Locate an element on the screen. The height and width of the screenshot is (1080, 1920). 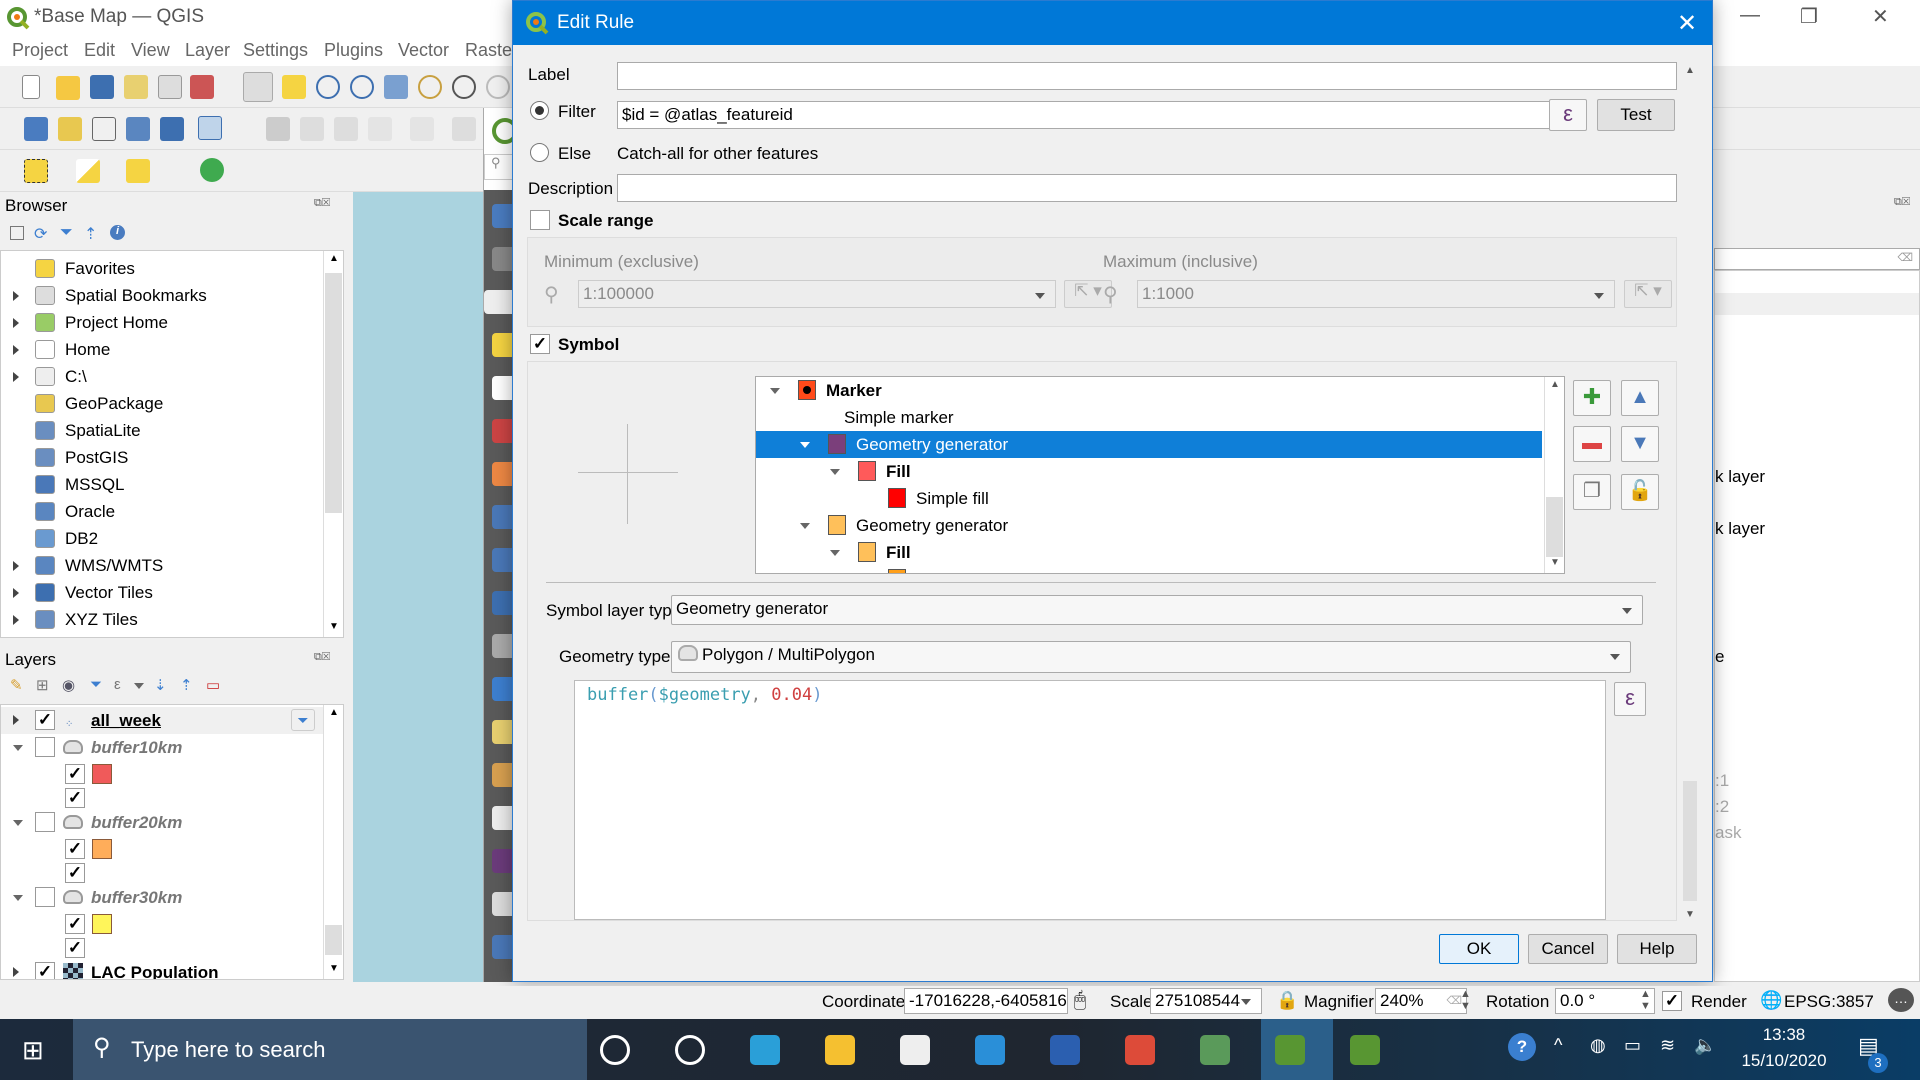
help-button: Help is located at coordinates (1657, 949).